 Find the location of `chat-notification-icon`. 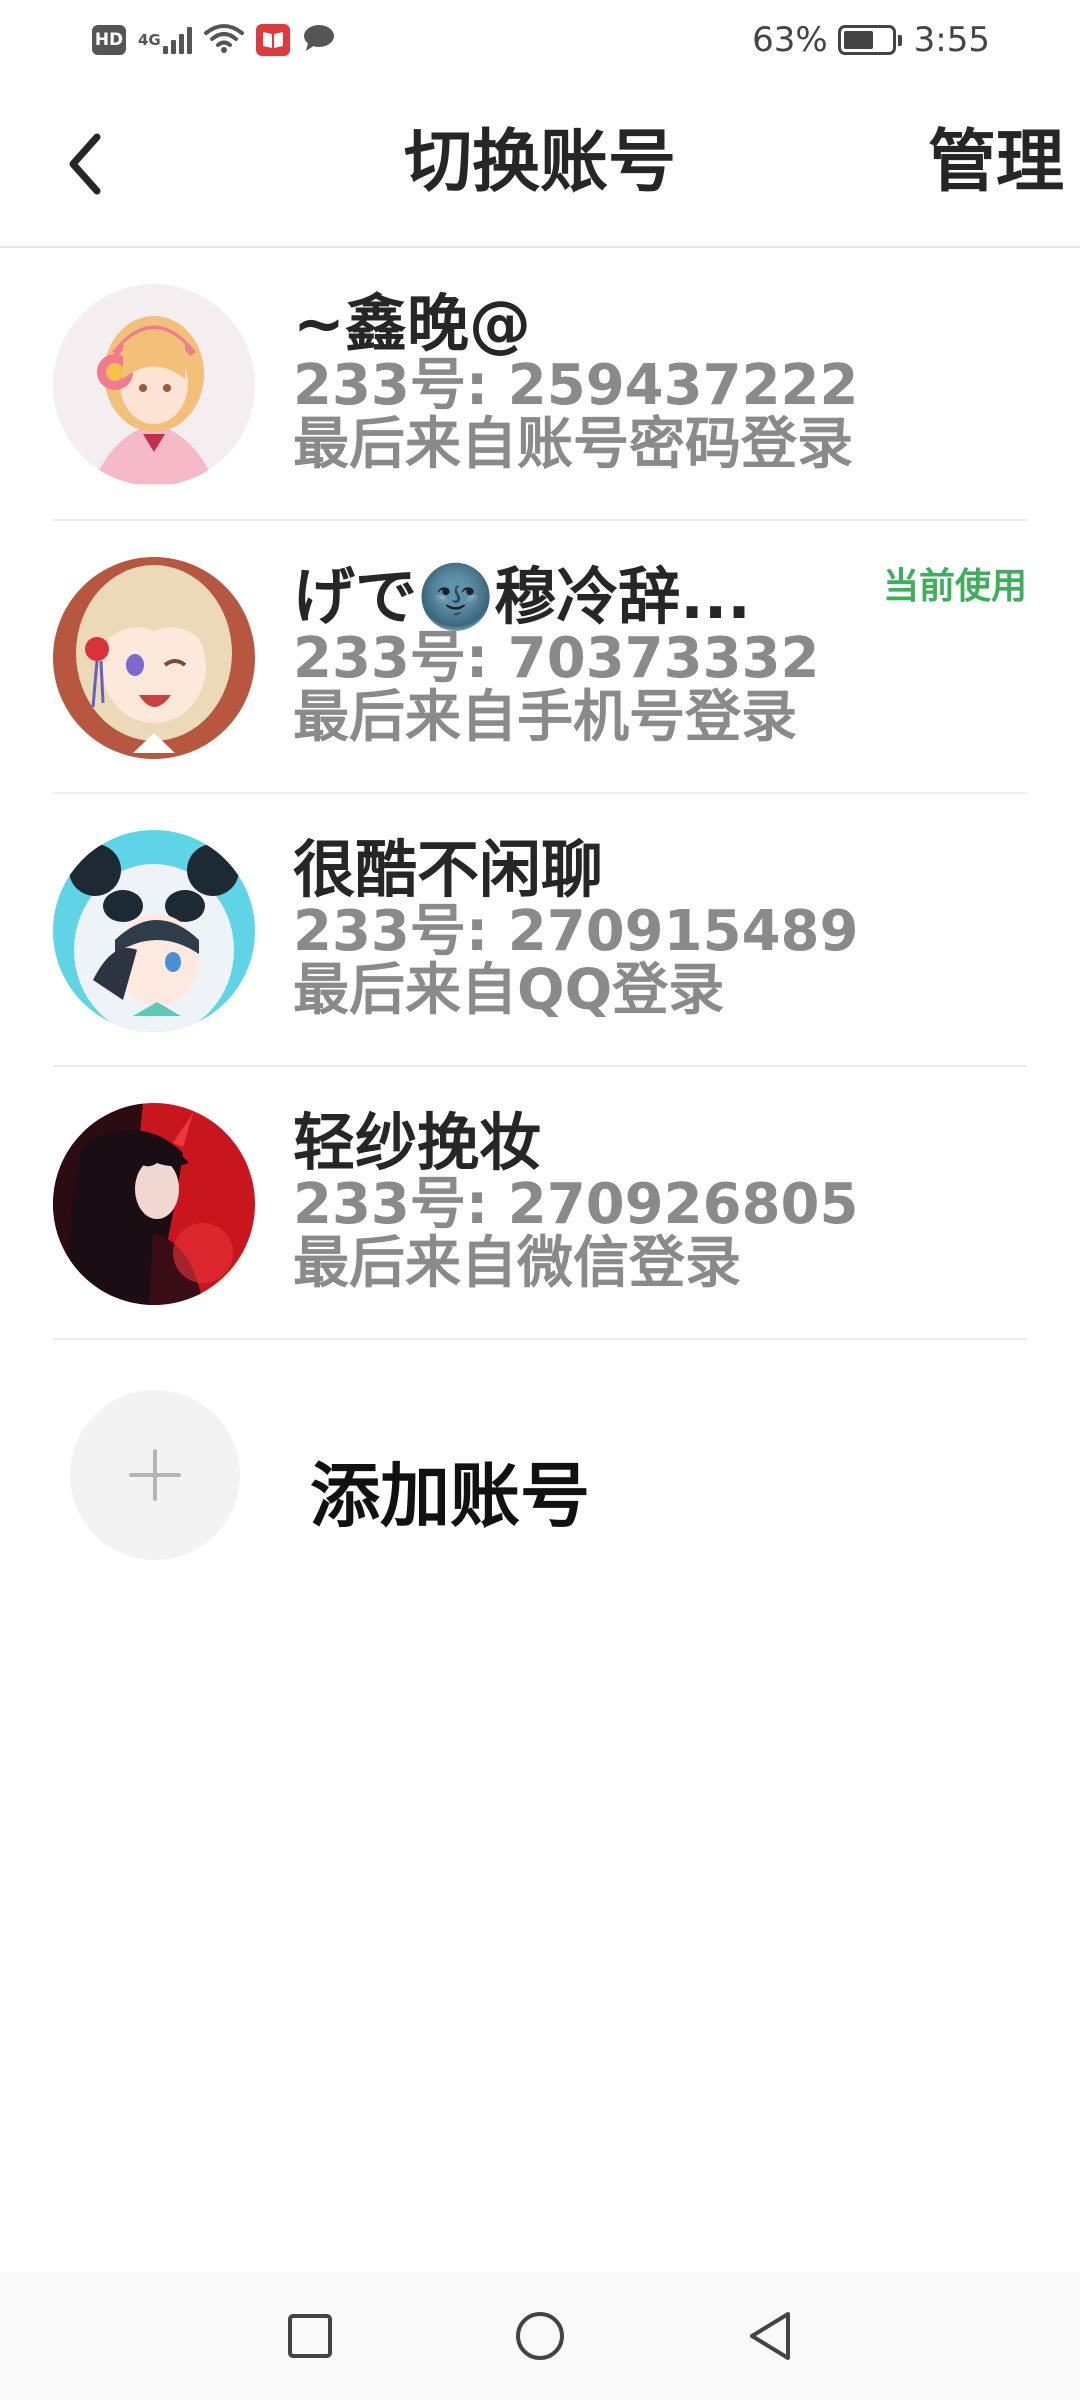

chat-notification-icon is located at coordinates (319, 40).